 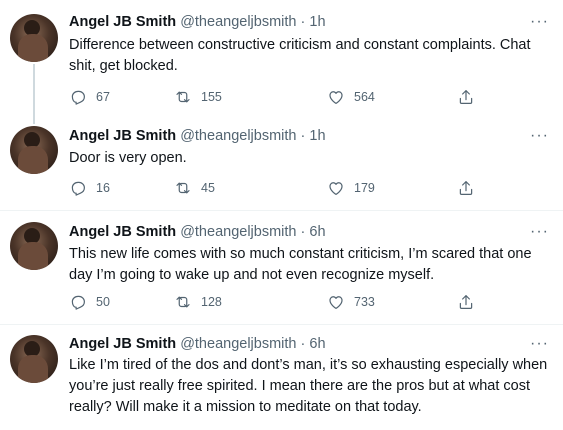 What do you see at coordinates (351, 188) in the screenshot?
I see `like-button: 179` at bounding box center [351, 188].